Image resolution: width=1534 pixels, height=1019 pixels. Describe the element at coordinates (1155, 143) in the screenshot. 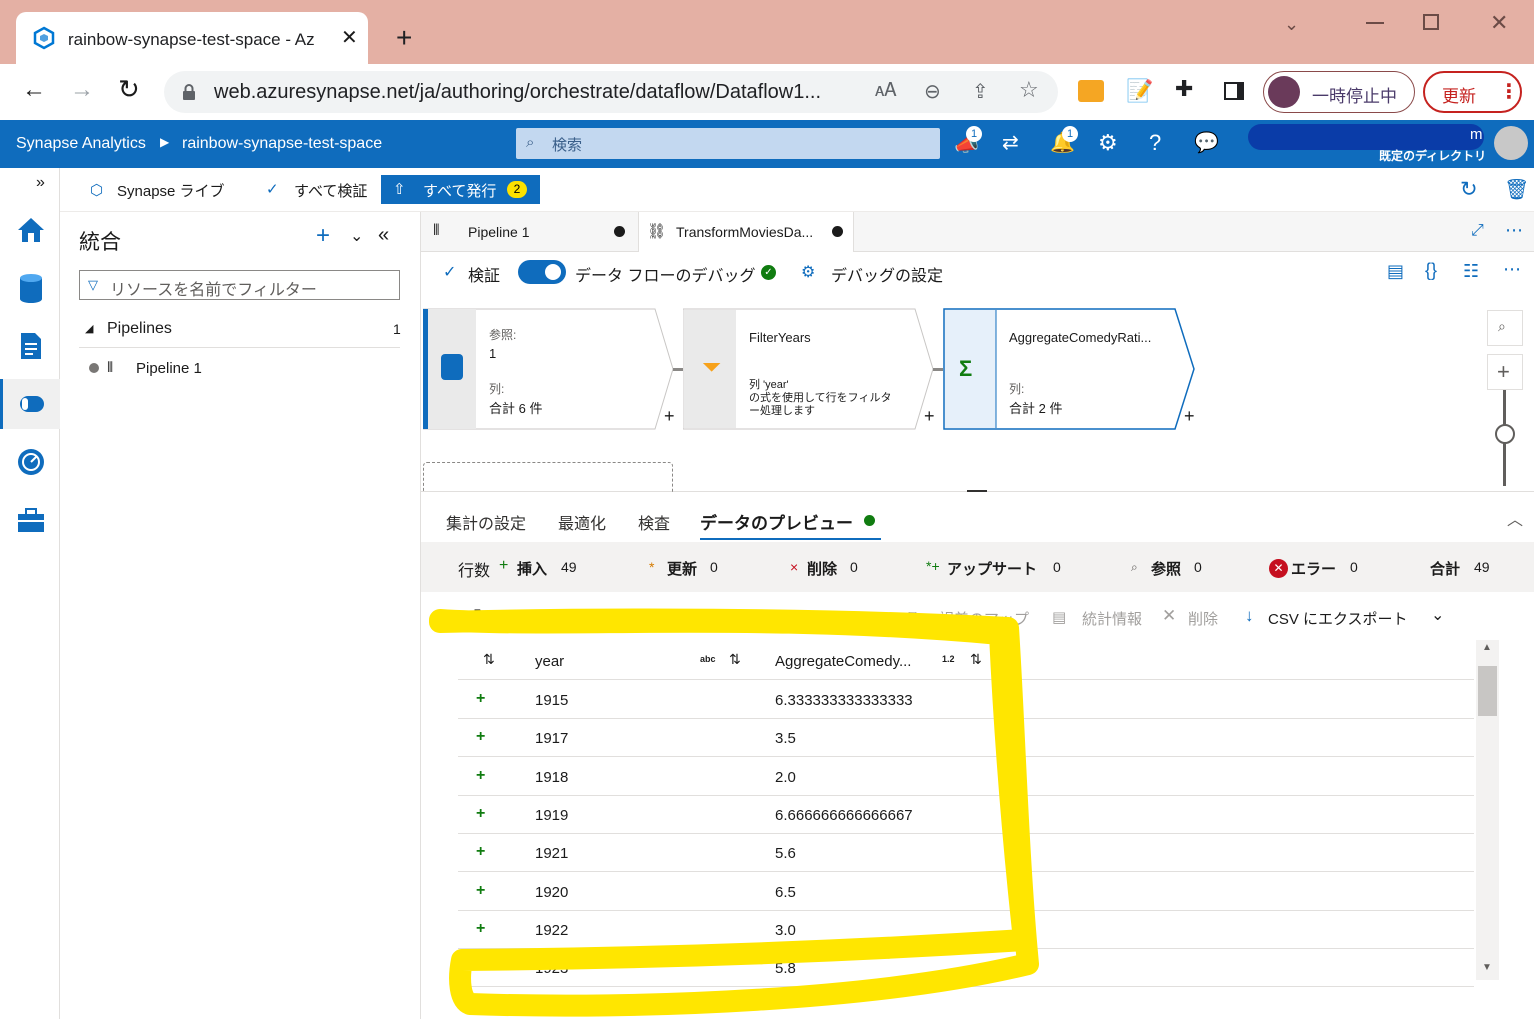

I see `help-icon: ?` at that location.